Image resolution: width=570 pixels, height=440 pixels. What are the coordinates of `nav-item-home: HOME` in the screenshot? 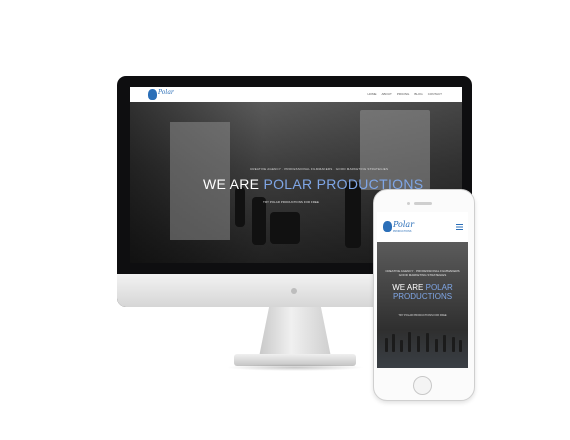 It's located at (372, 94).